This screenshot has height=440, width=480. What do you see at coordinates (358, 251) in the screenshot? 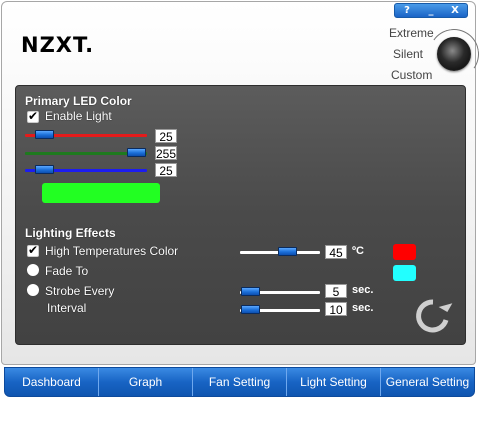
I see `temp-unit: ºC` at bounding box center [358, 251].